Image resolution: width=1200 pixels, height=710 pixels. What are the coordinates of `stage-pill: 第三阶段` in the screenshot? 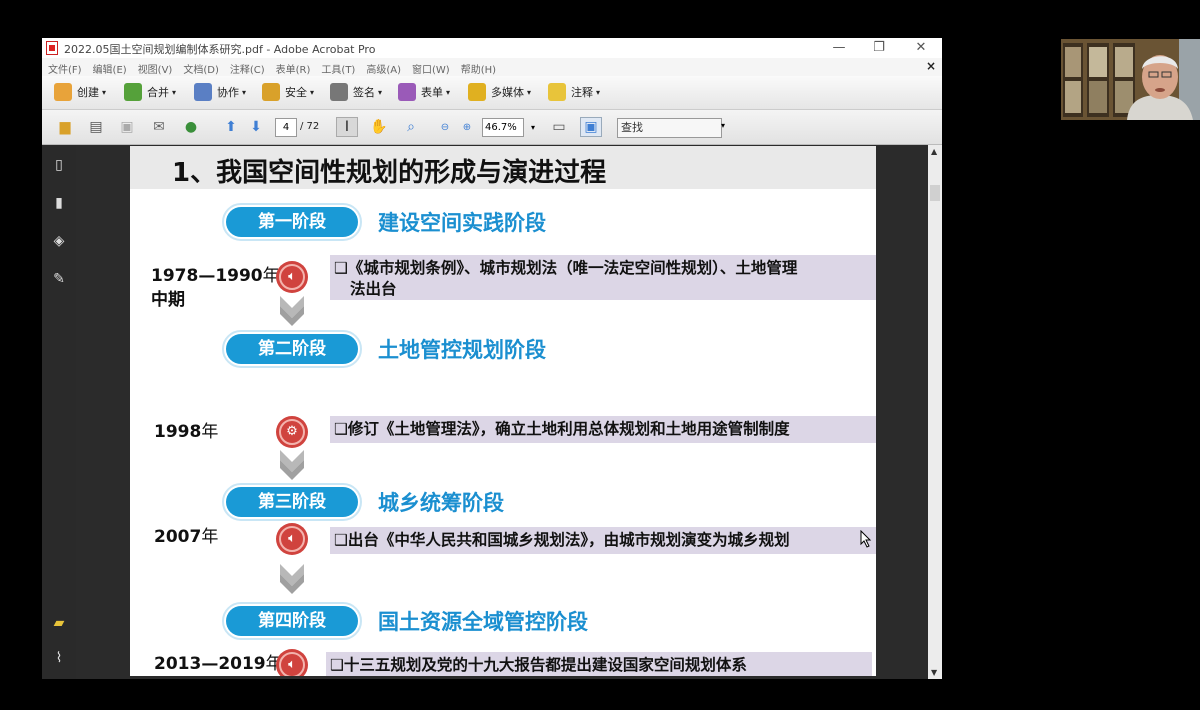 It's located at (292, 502).